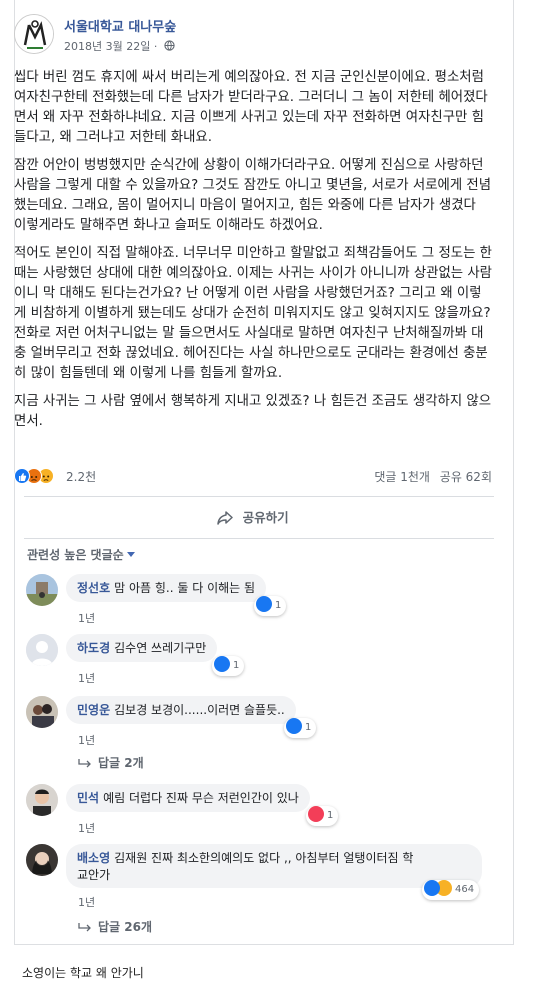 The width and height of the screenshot is (539, 1004). What do you see at coordinates (93, 858) in the screenshot?
I see `comment-author: 배소영` at bounding box center [93, 858].